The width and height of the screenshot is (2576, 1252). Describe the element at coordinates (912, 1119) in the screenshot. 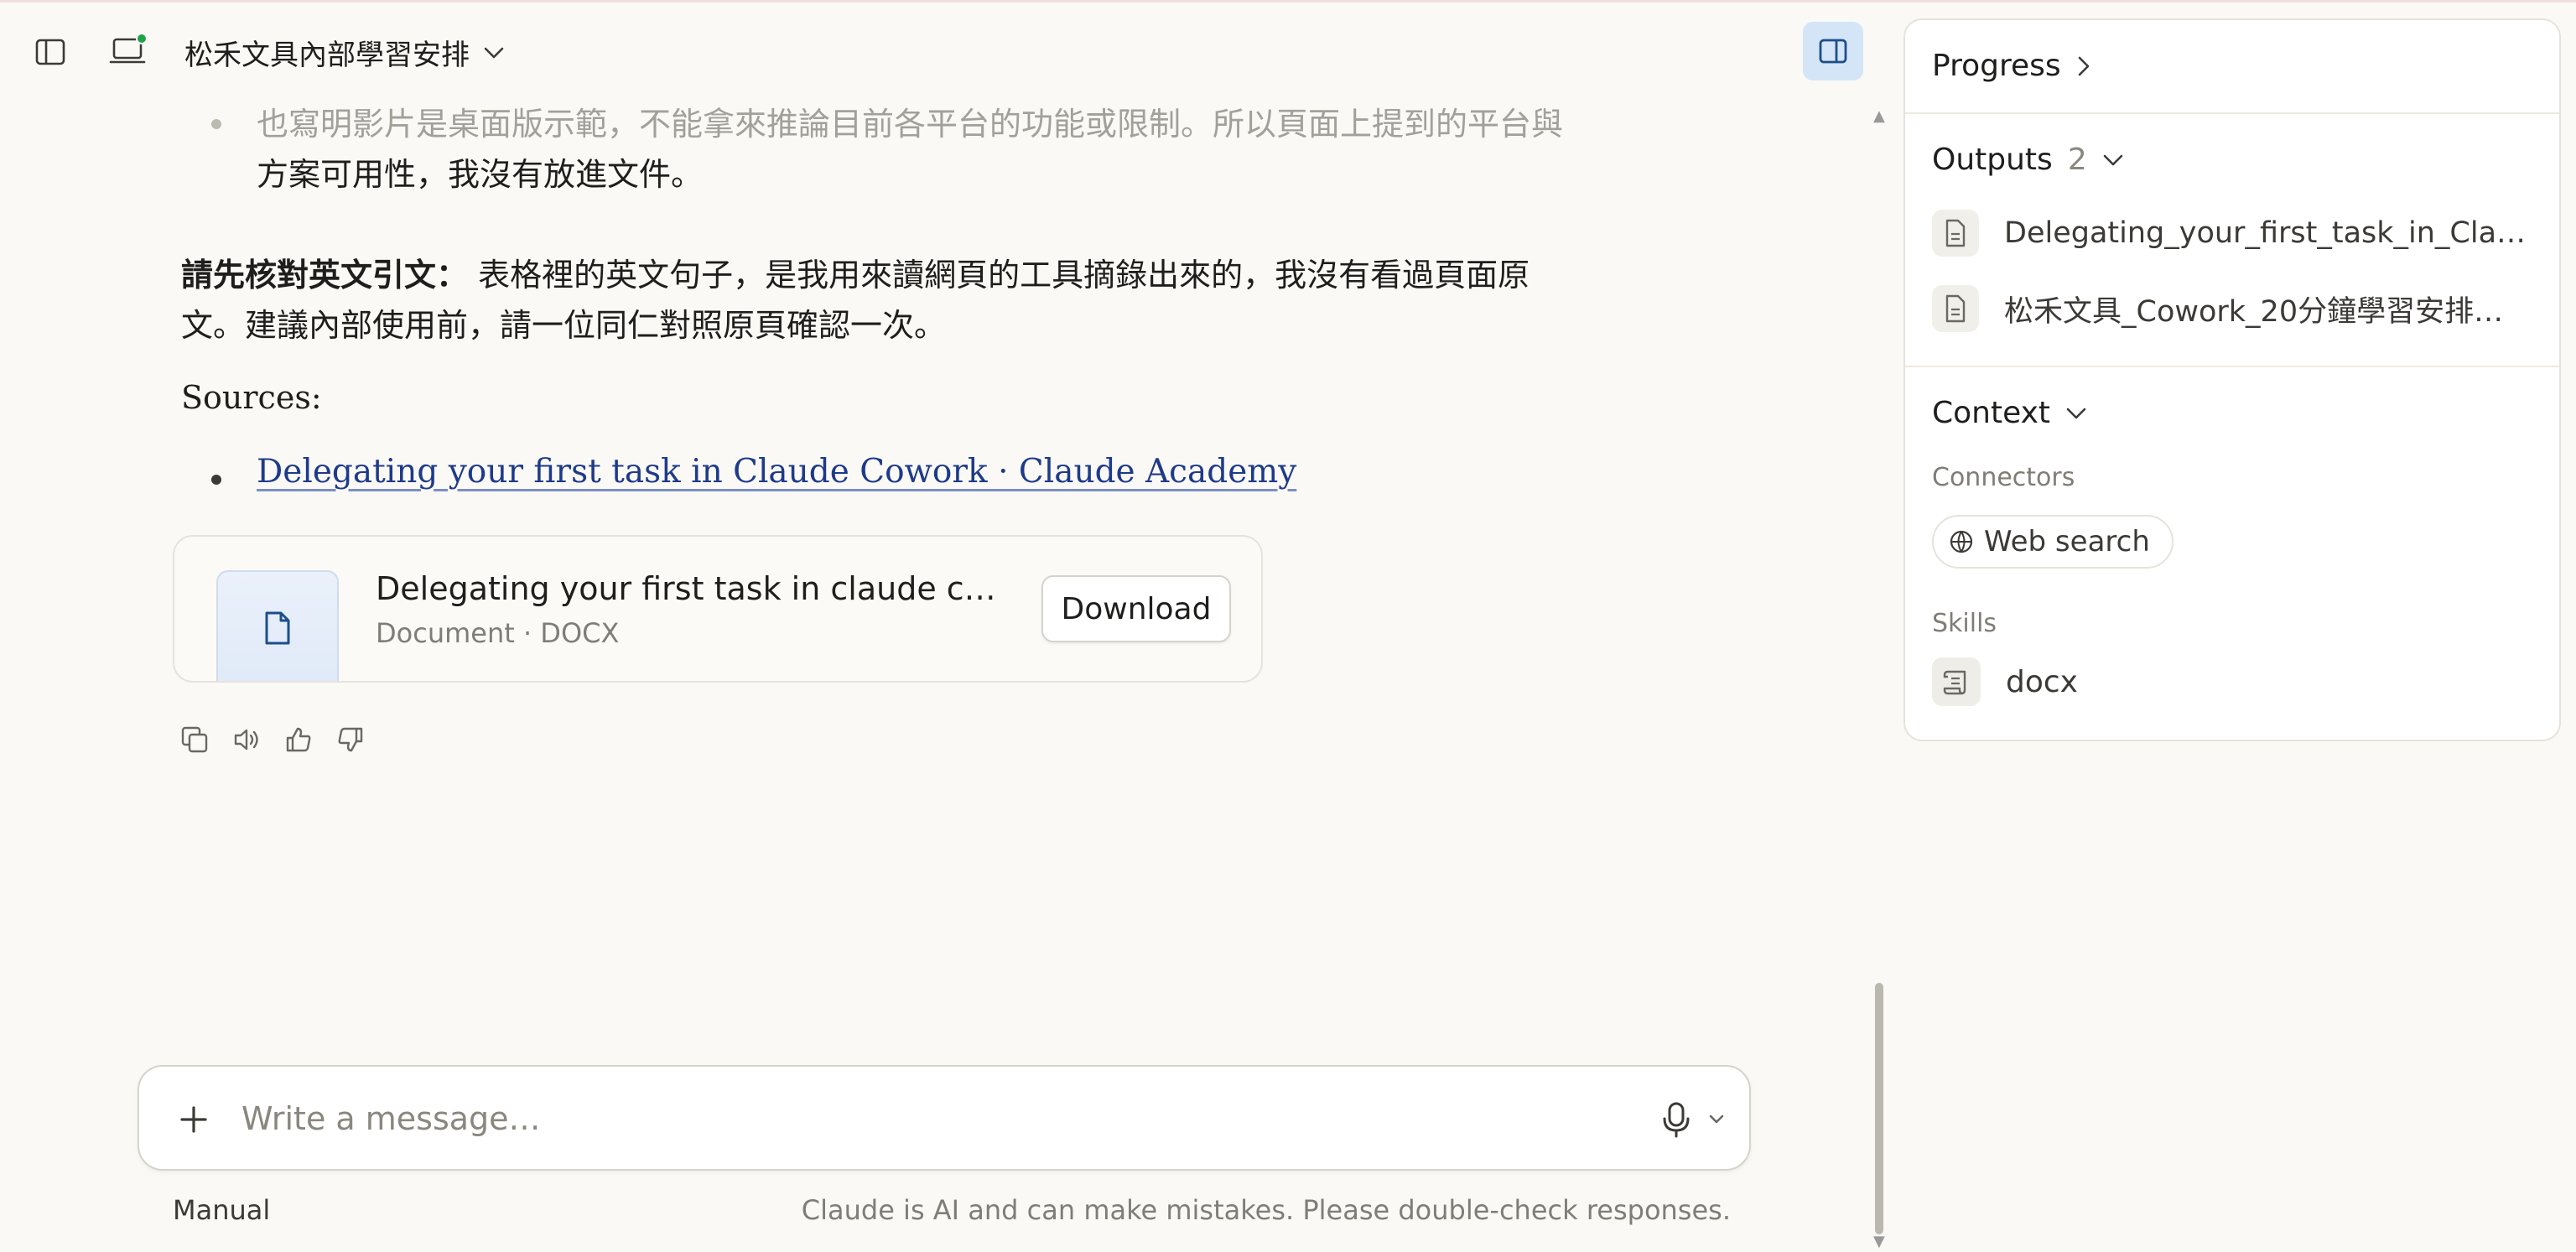

I see `message-input` at that location.